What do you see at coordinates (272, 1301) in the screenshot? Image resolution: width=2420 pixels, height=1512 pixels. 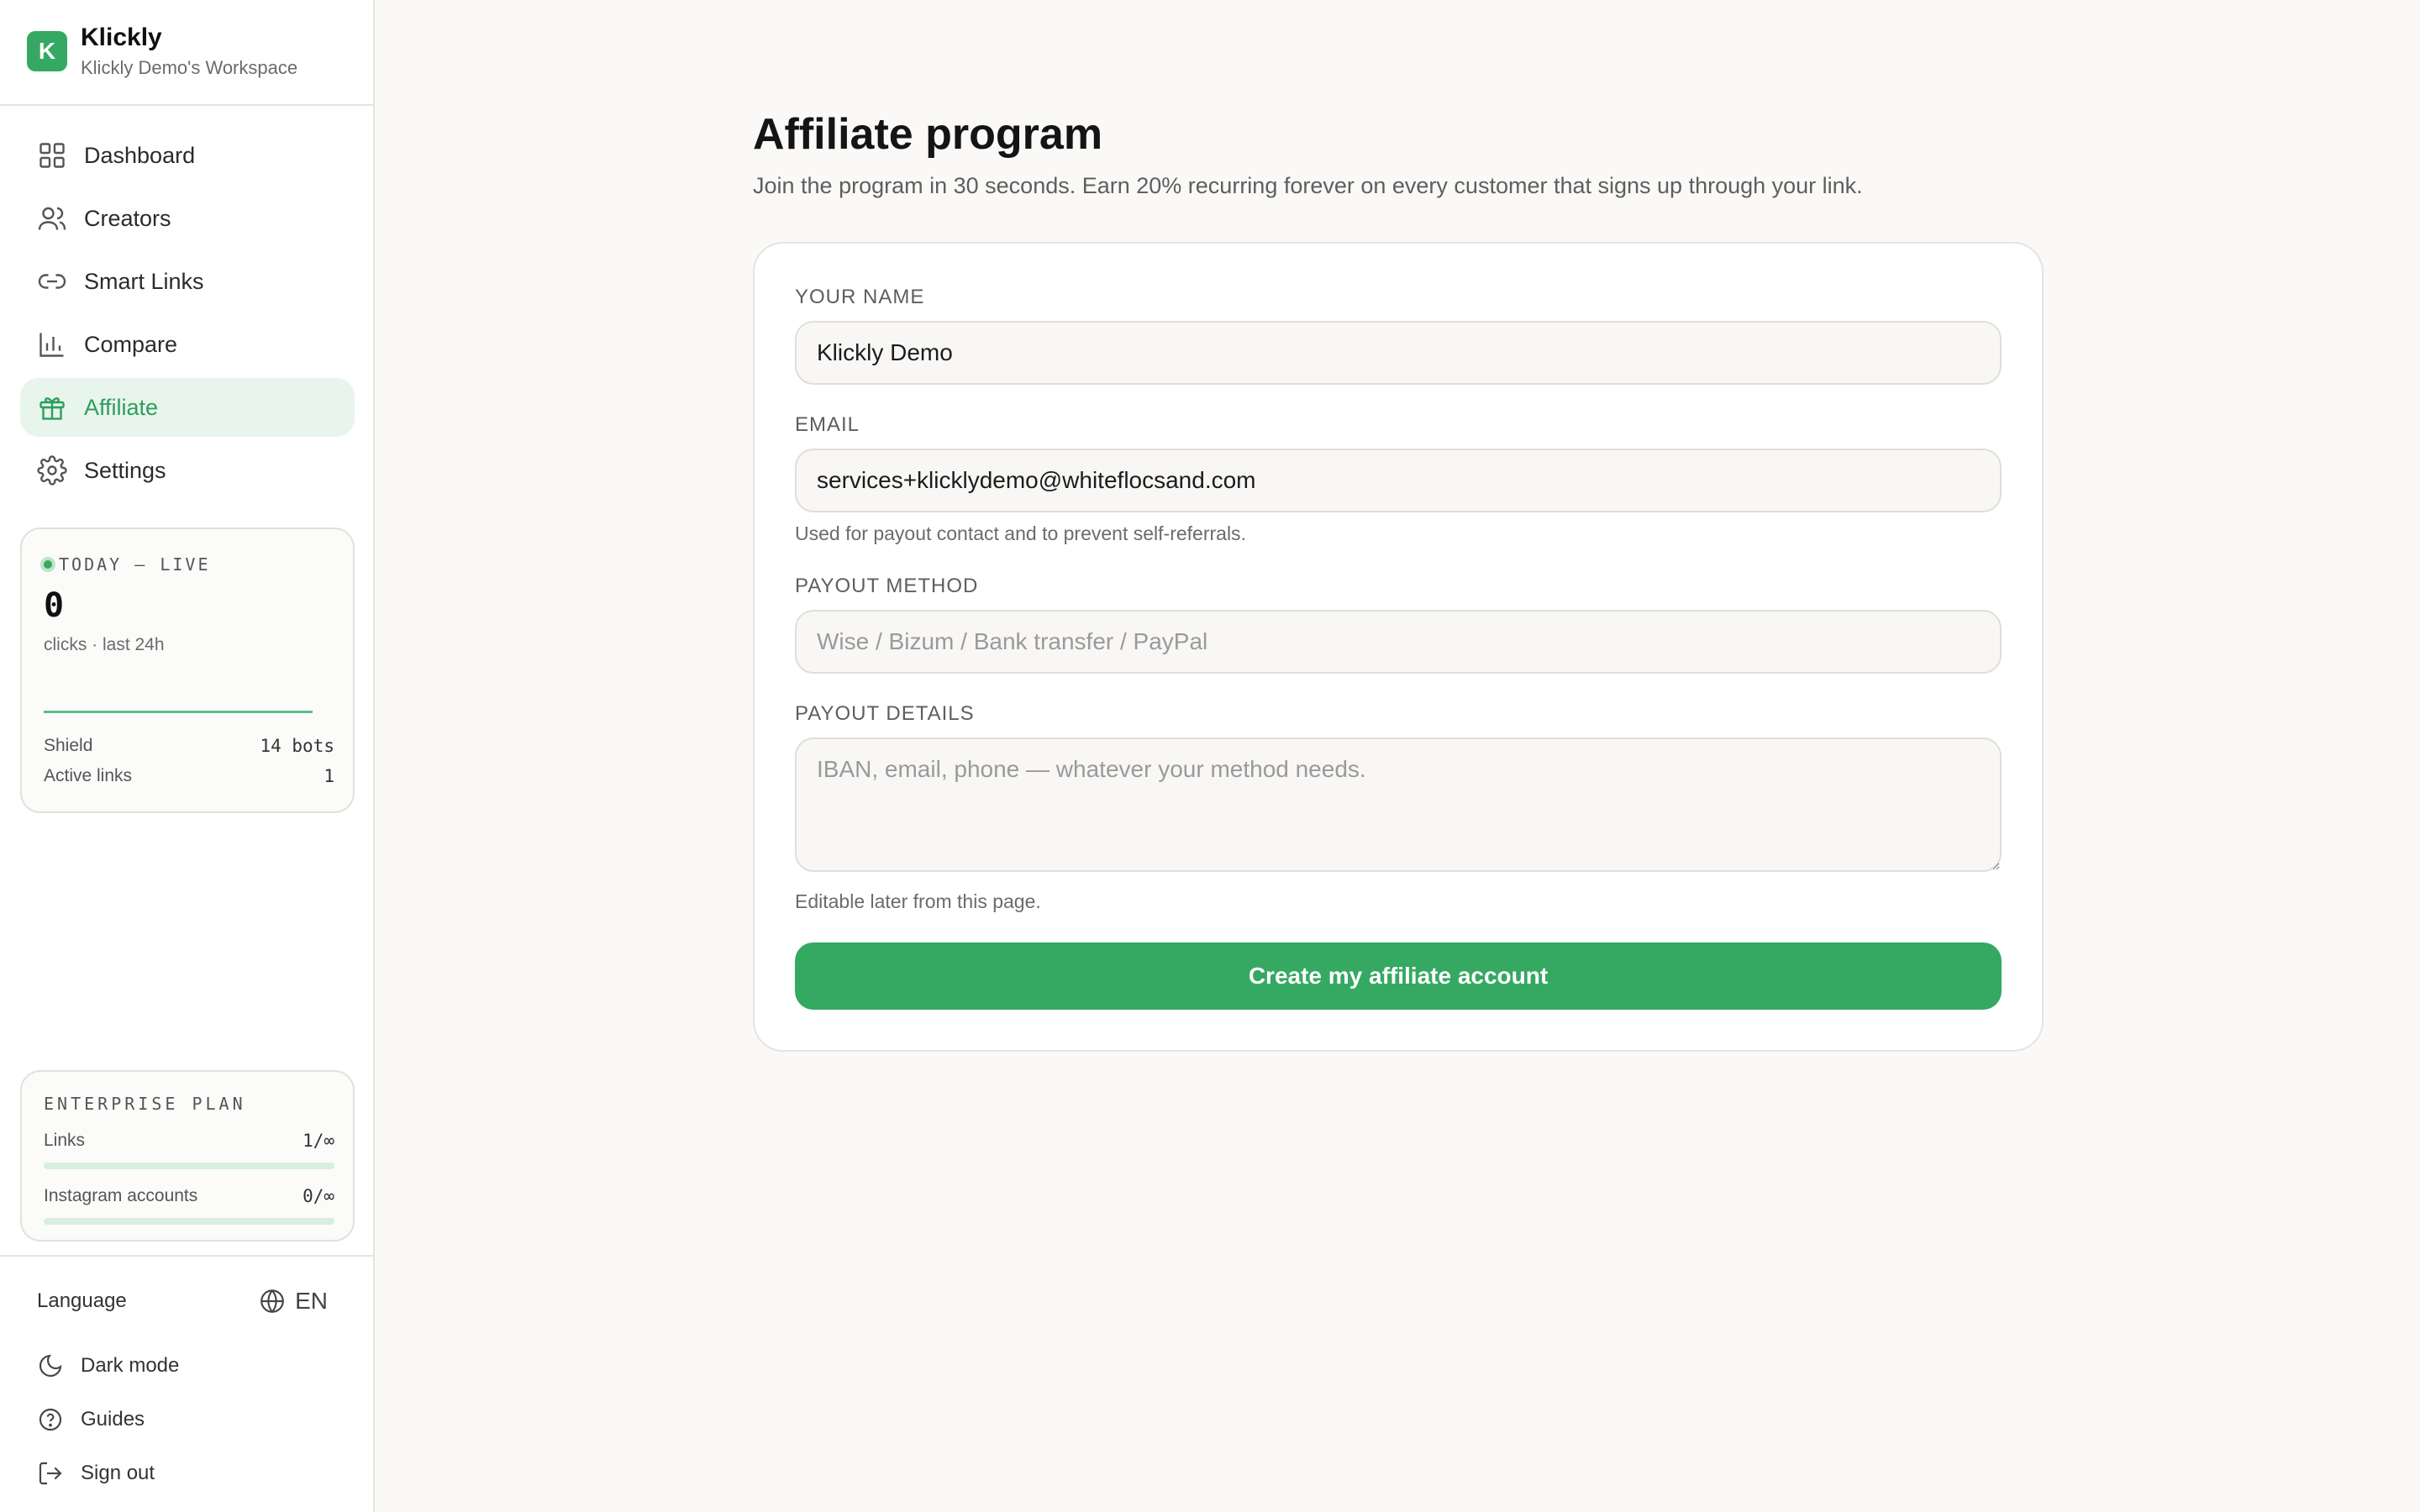 I see `globe-icon` at bounding box center [272, 1301].